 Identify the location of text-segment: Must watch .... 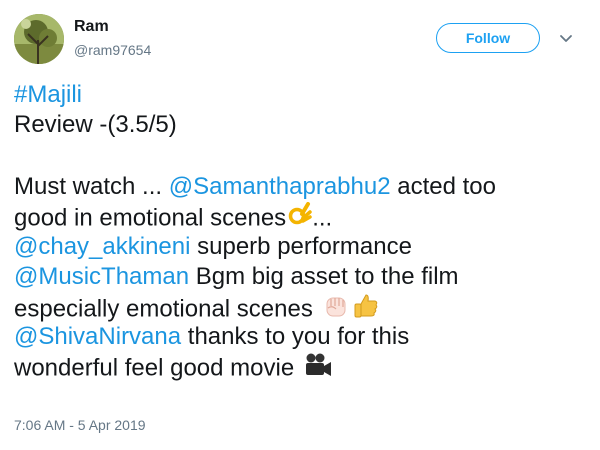
(91, 186).